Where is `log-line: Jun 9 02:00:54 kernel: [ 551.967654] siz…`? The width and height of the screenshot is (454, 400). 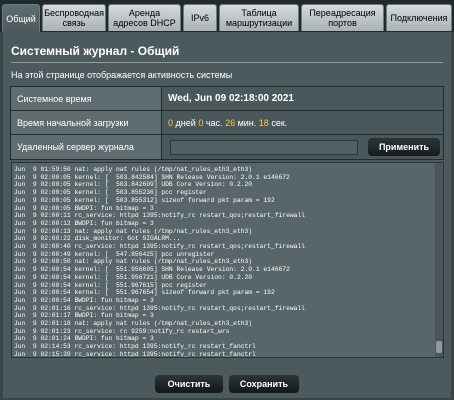
log-line: Jun 9 02:00:54 kernel: [ 551.967654] siz… is located at coordinates (144, 293).